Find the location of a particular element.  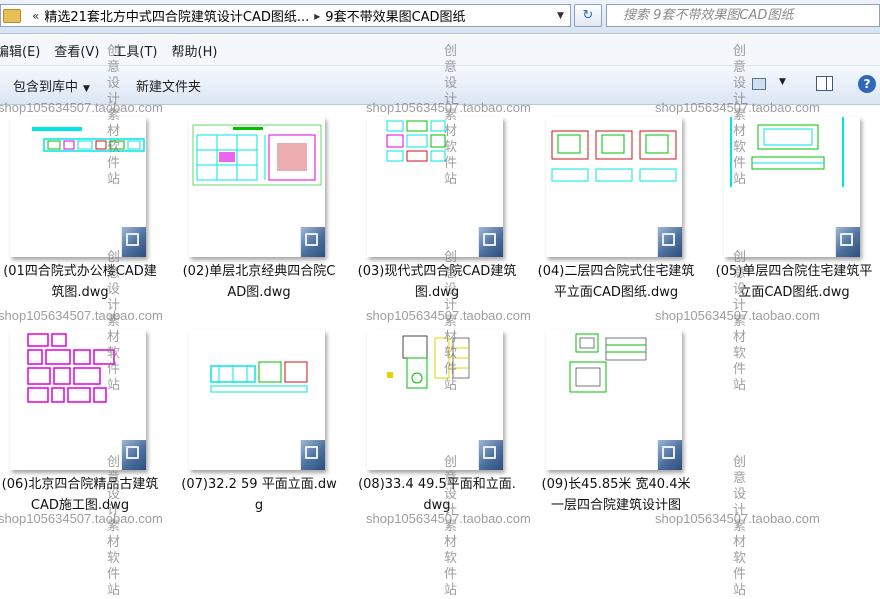

menu-edit: 编辑(E) is located at coordinates (20, 50).